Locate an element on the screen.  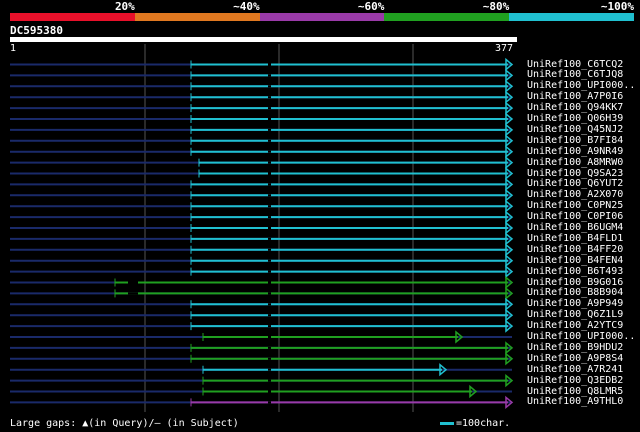
hit-label: UniRef100_B4FLD1 is located at coordinates (575, 238).